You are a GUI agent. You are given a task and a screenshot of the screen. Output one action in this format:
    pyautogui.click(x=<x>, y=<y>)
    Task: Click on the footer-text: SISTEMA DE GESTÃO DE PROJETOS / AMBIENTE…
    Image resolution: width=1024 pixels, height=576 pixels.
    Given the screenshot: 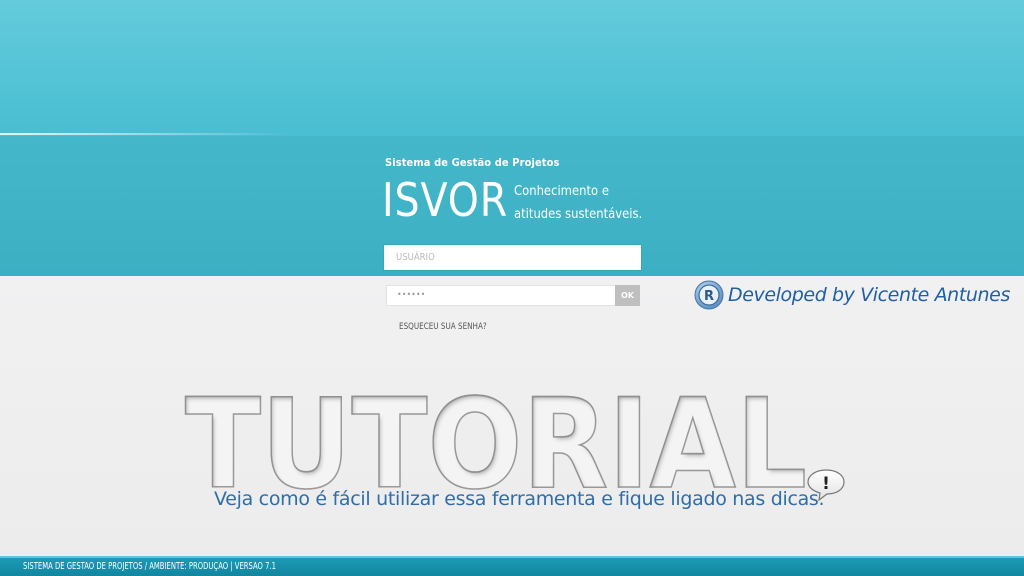 What is the action you would take?
    pyautogui.click(x=149, y=566)
    